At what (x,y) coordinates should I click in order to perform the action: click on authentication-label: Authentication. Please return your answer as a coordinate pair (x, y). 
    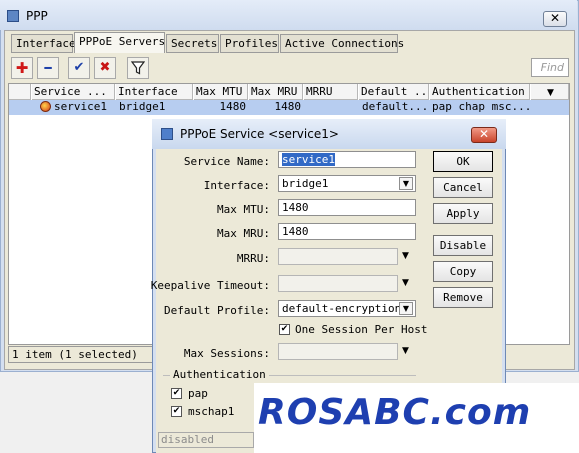
    Looking at the image, I should click on (219, 374).